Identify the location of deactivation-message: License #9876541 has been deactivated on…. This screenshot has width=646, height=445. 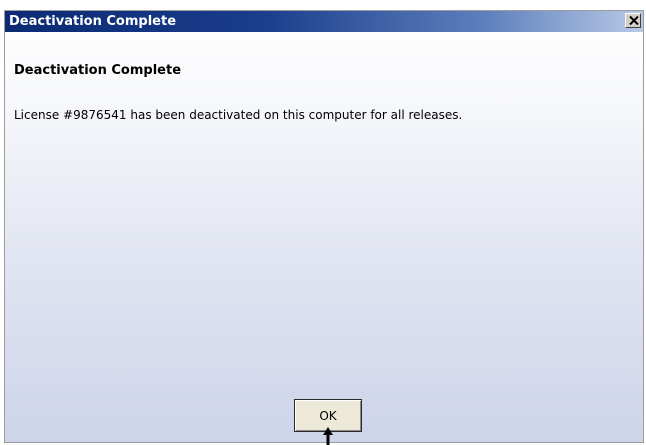
(238, 115).